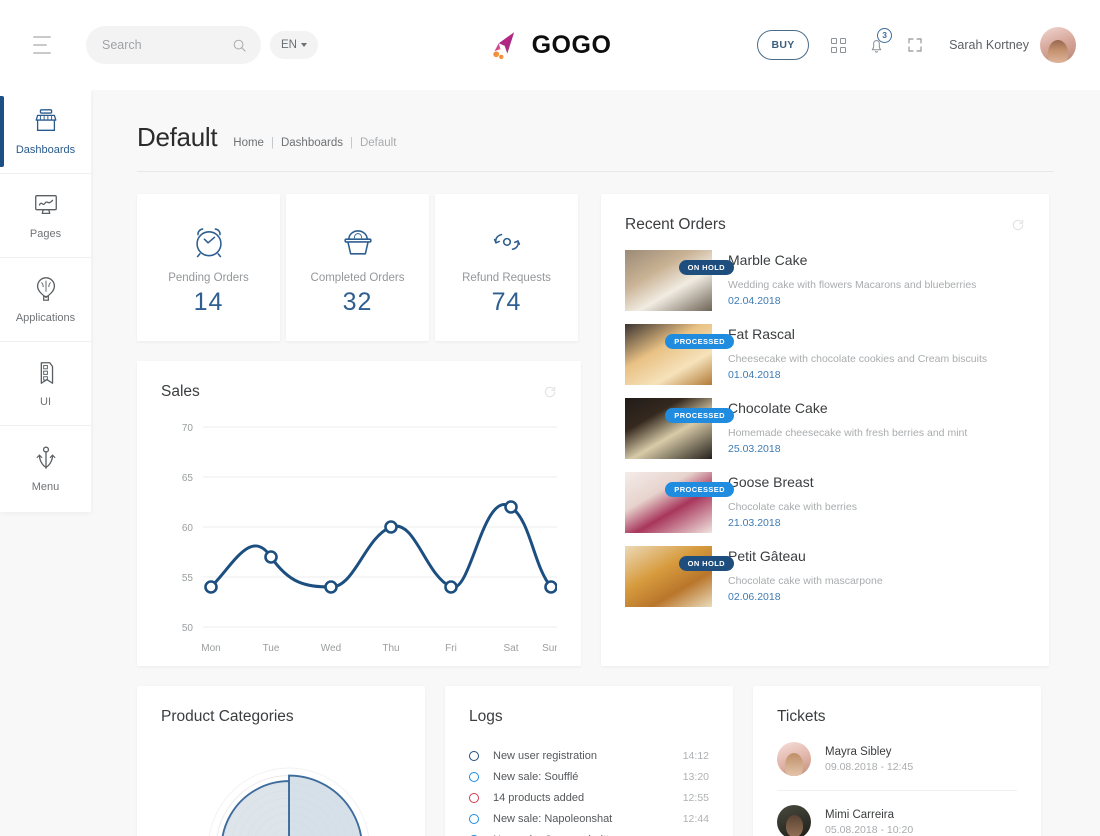 This screenshot has height=836, width=1100. Describe the element at coordinates (679, 428) in the screenshot. I see `order-thumbnail: PROCESSED` at that location.